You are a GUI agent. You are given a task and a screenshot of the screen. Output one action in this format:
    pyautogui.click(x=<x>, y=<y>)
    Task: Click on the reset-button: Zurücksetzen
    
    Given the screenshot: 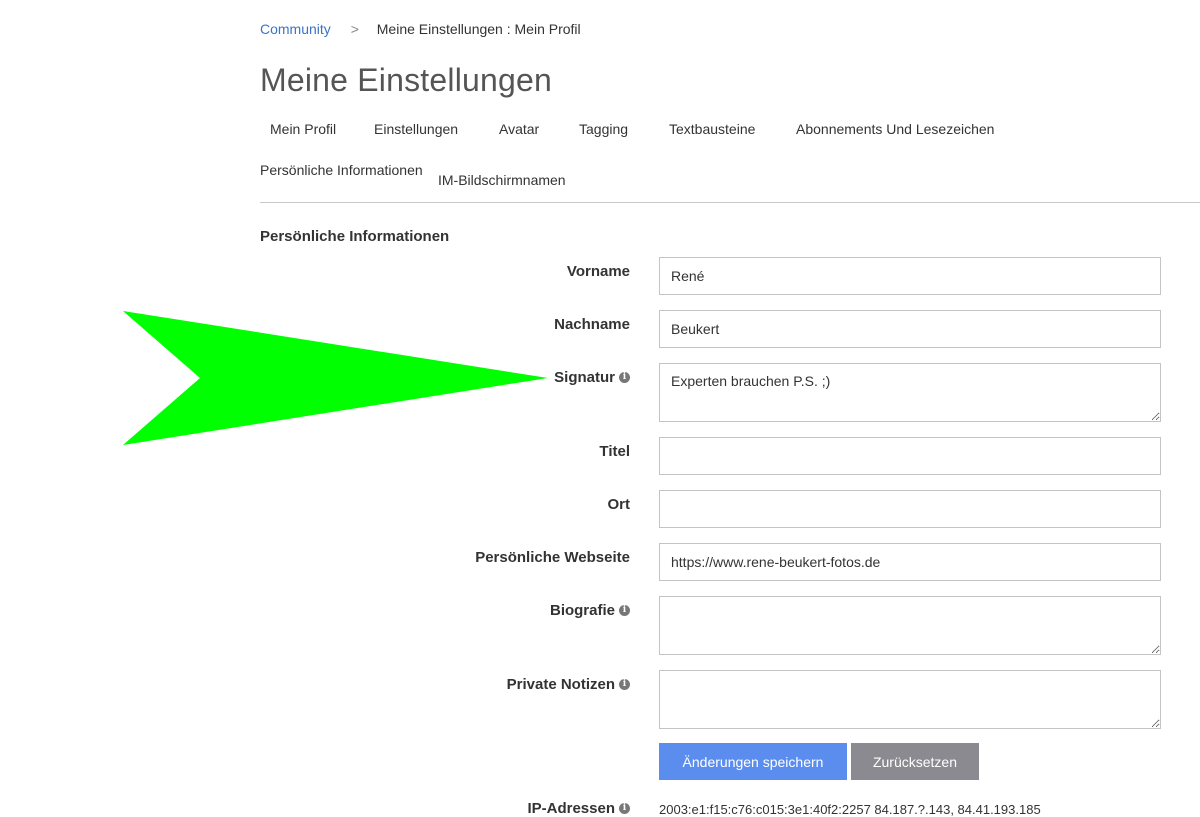 What is the action you would take?
    pyautogui.click(x=915, y=761)
    